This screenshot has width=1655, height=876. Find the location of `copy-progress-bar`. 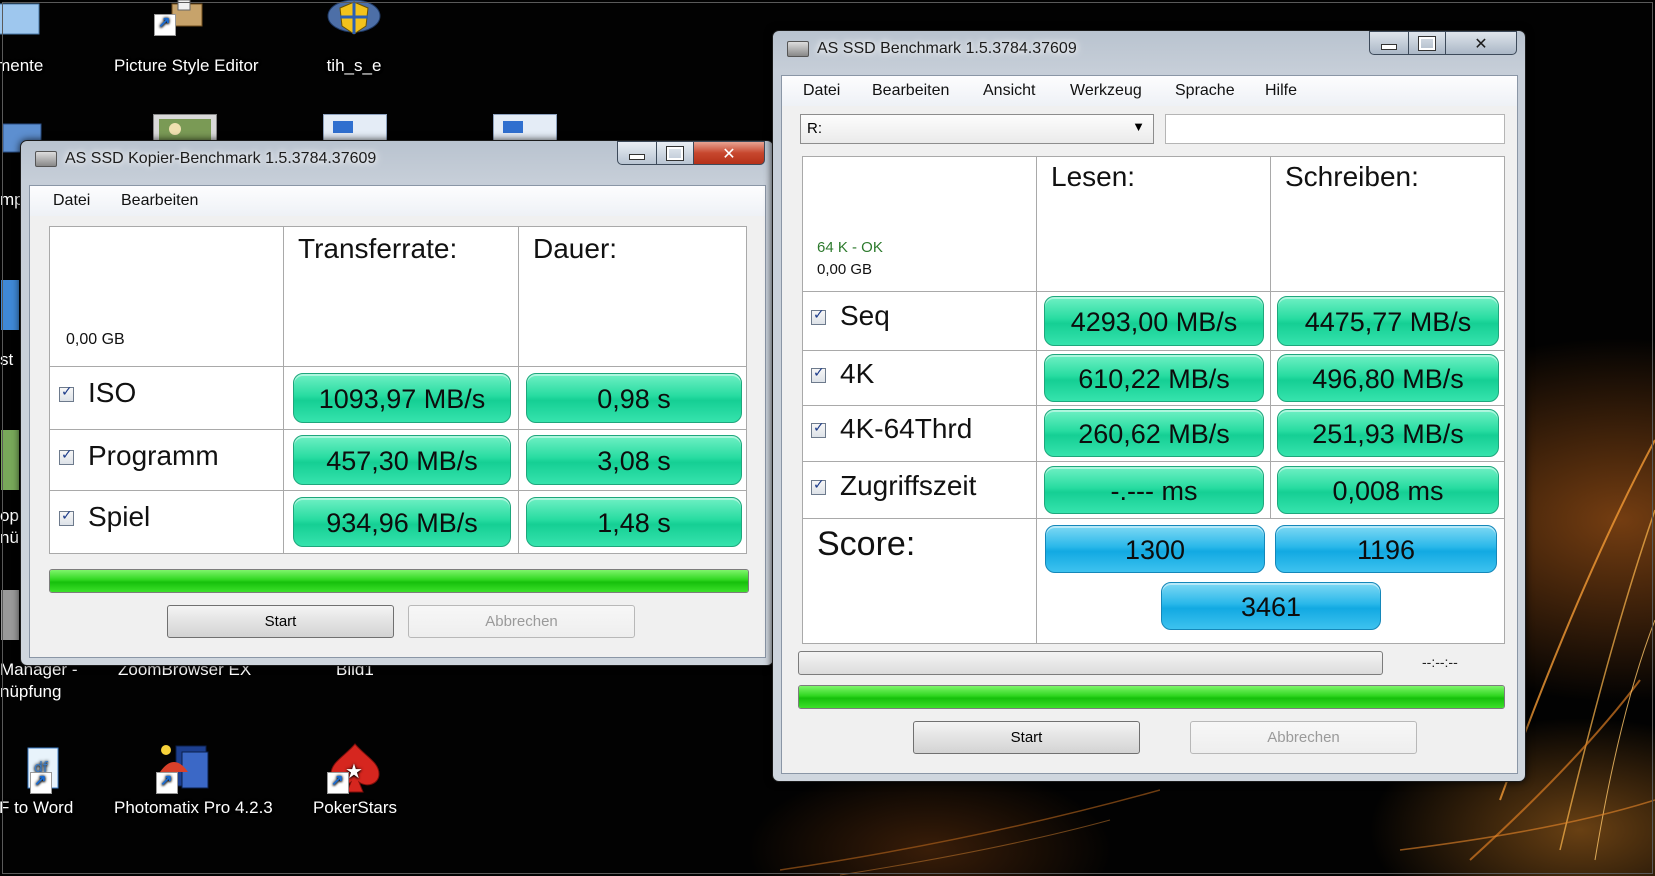

copy-progress-bar is located at coordinates (399, 581).